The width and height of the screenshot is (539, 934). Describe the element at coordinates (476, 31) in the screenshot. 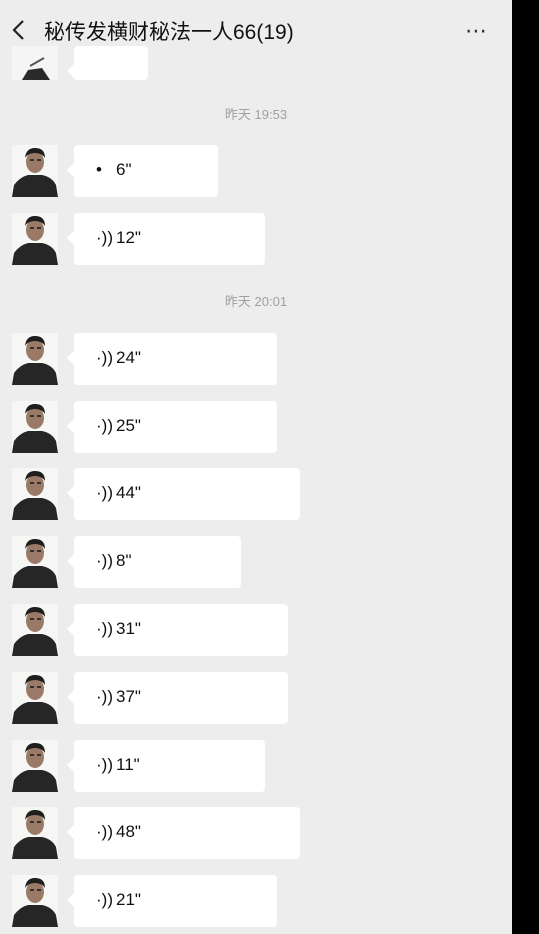

I see `more-options-icon: ⋯` at that location.